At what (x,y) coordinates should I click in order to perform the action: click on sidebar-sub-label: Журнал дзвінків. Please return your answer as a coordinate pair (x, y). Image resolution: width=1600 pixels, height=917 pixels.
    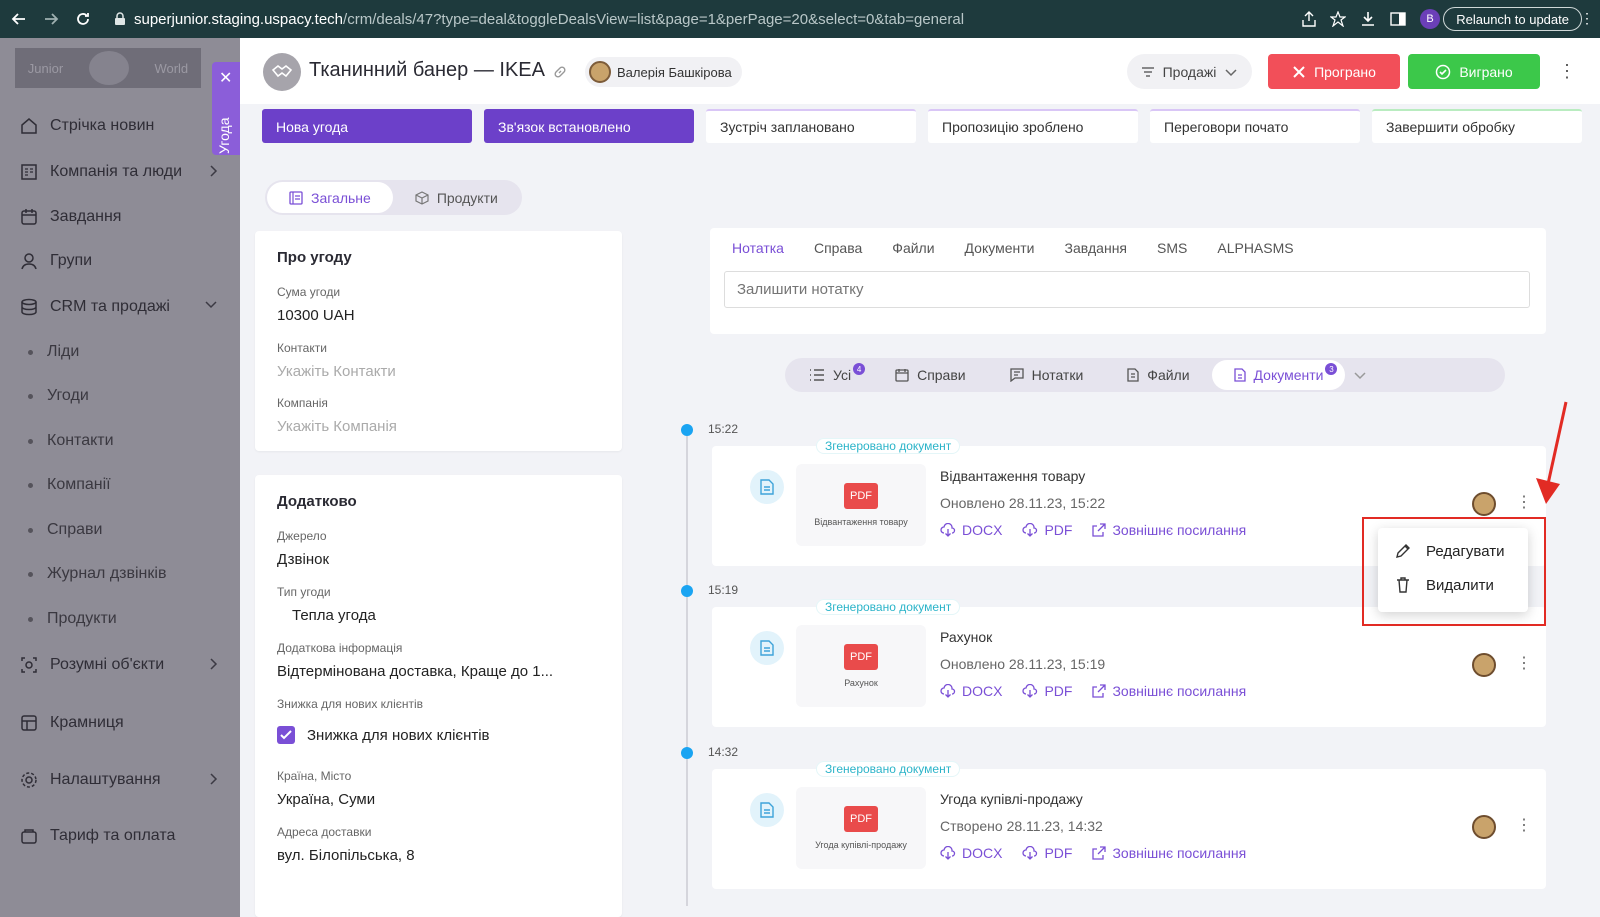
    Looking at the image, I should click on (107, 573).